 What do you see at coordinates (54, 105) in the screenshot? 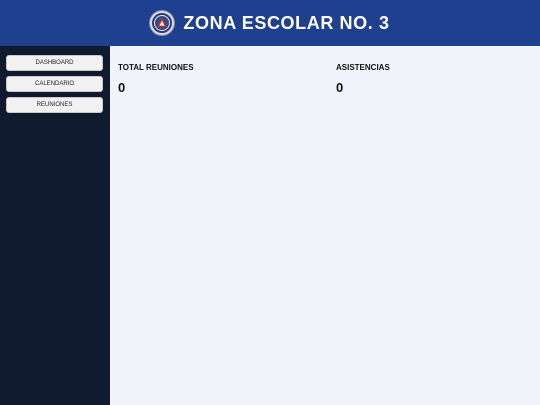
I see `sidebar-item-reuniones: REUNIONES` at bounding box center [54, 105].